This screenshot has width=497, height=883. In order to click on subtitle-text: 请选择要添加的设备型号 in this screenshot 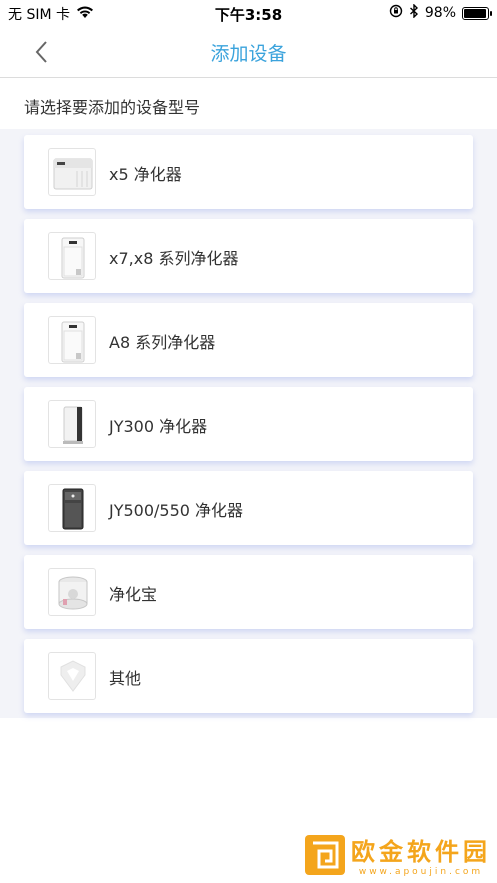, I will do `click(112, 107)`.